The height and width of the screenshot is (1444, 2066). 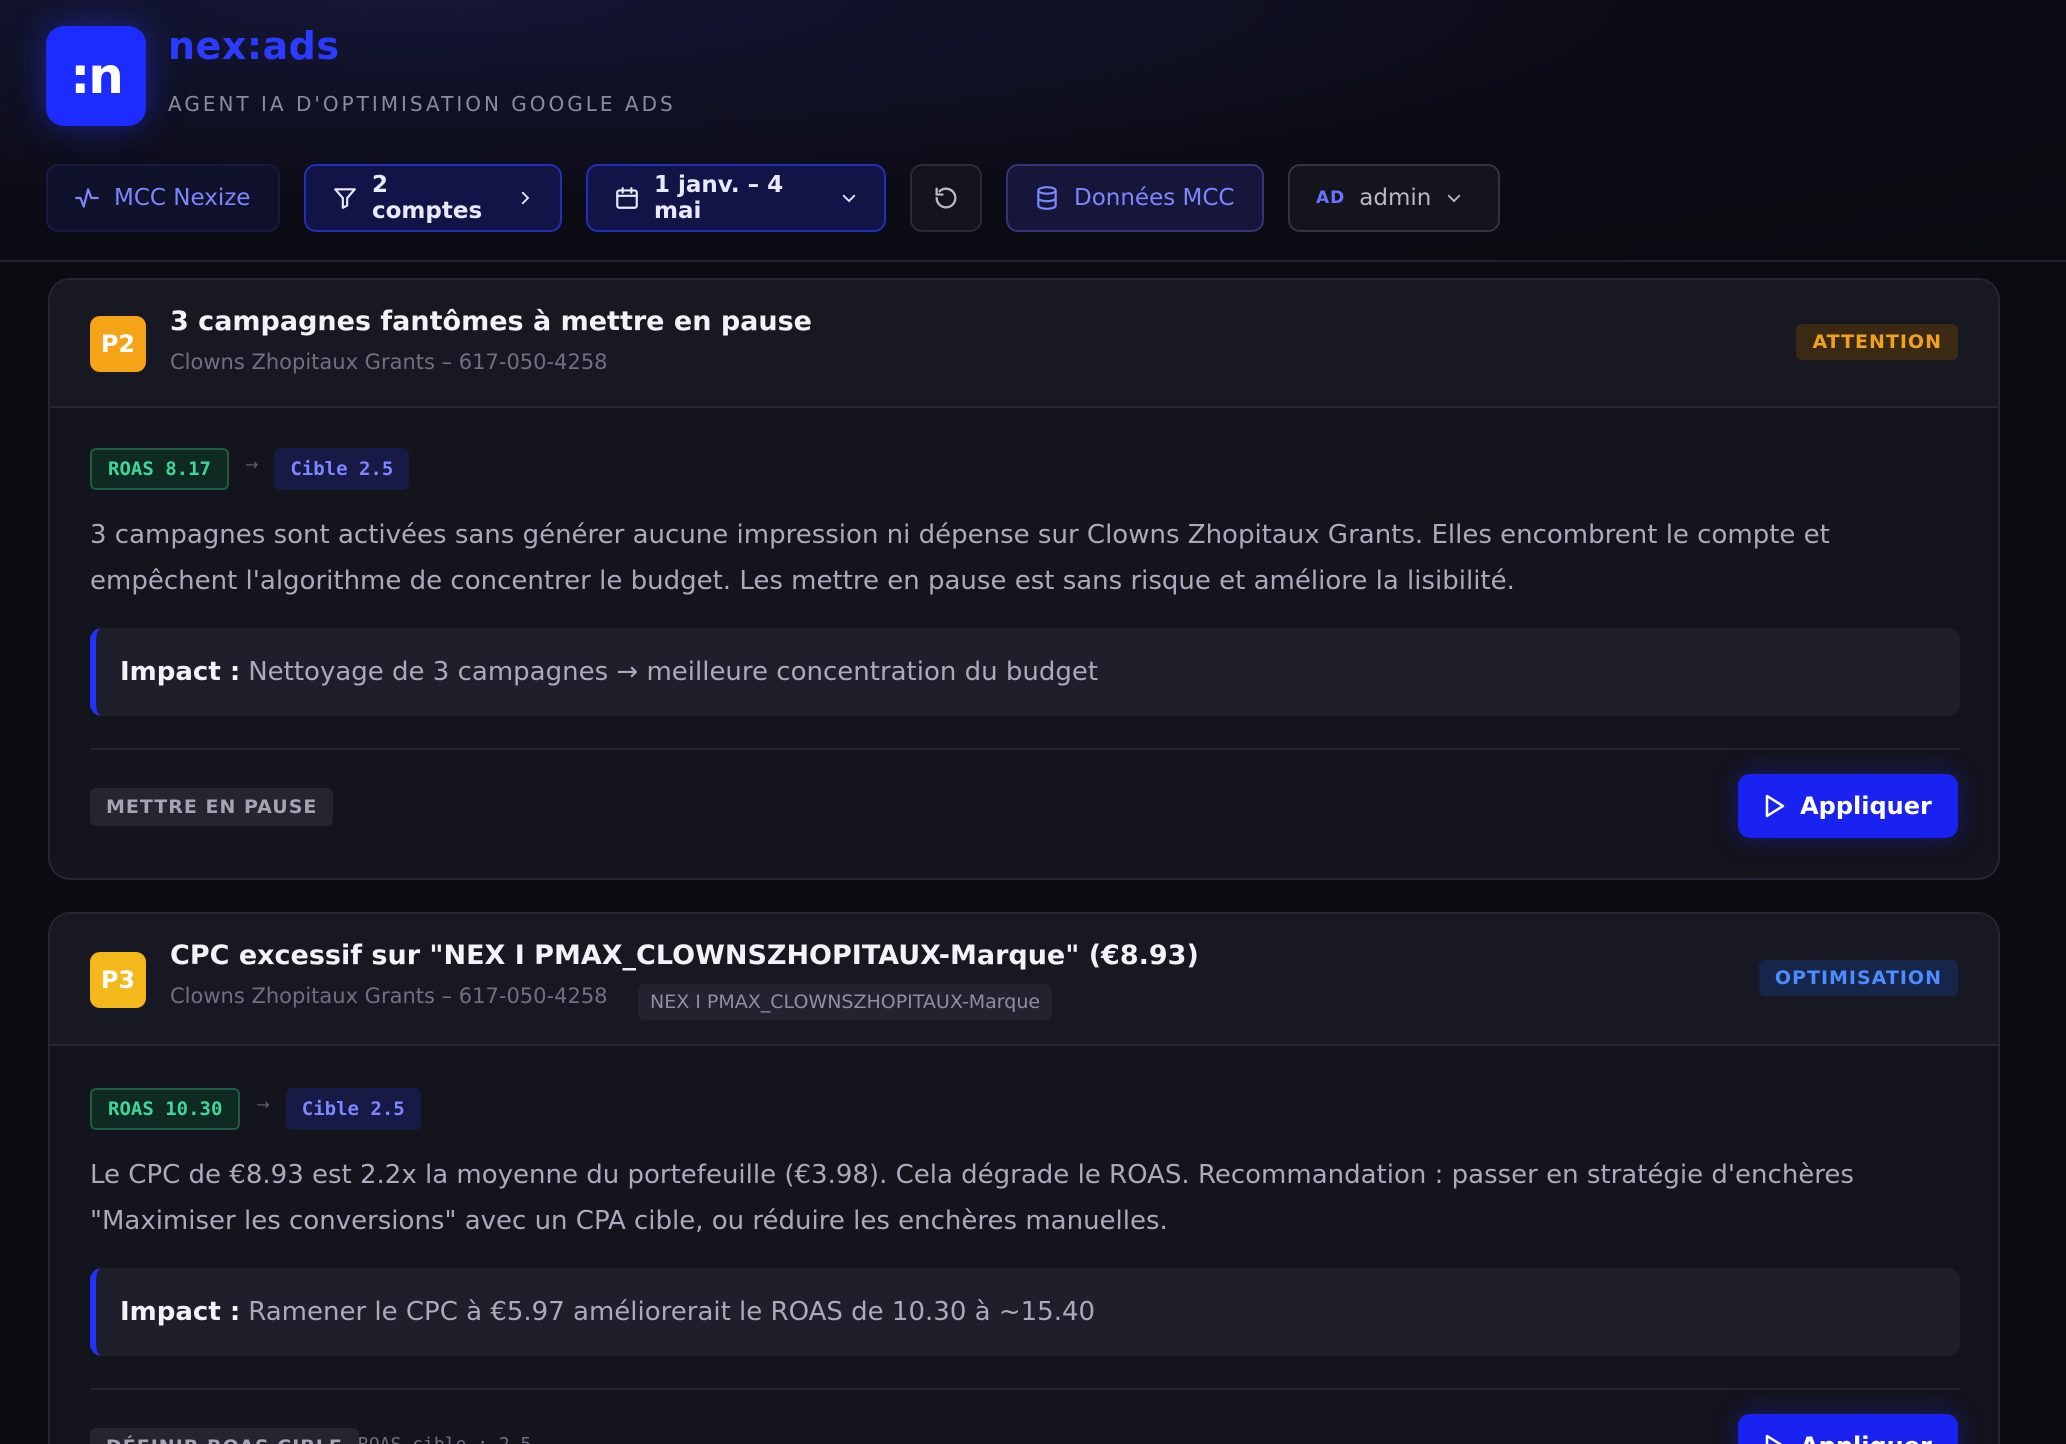 I want to click on brand-tagline: AGENT IA D'OPTIMISATION GOOGLE ADS, so click(x=422, y=104).